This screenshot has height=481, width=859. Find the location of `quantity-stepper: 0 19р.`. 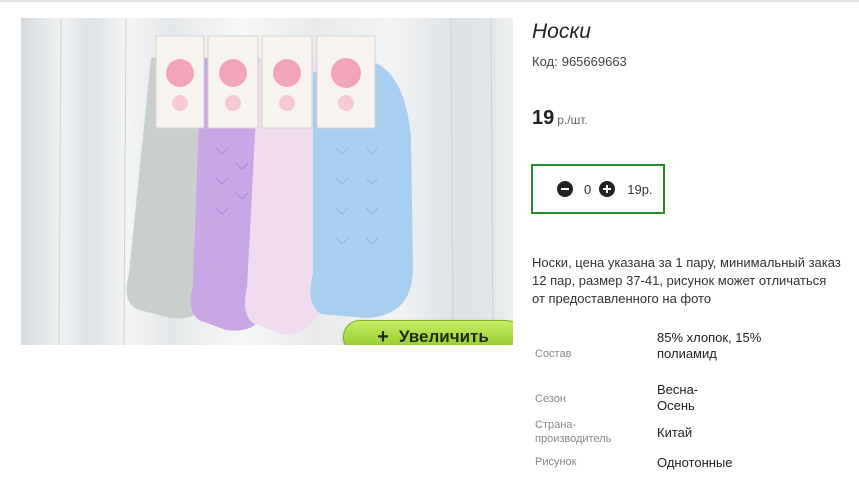

quantity-stepper: 0 19р. is located at coordinates (598, 189).